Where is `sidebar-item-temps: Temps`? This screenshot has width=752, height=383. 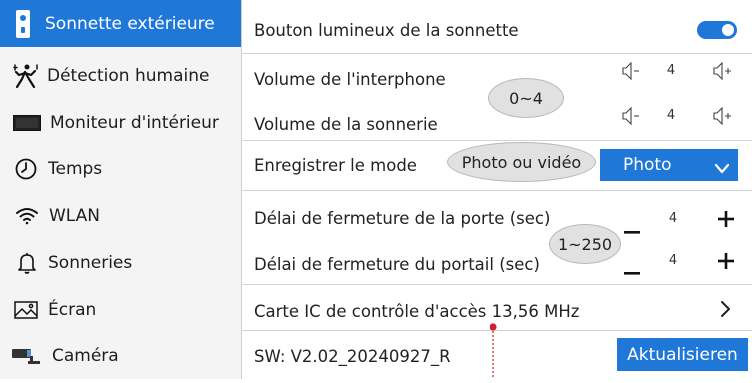
sidebar-item-temps: Temps is located at coordinates (120, 169).